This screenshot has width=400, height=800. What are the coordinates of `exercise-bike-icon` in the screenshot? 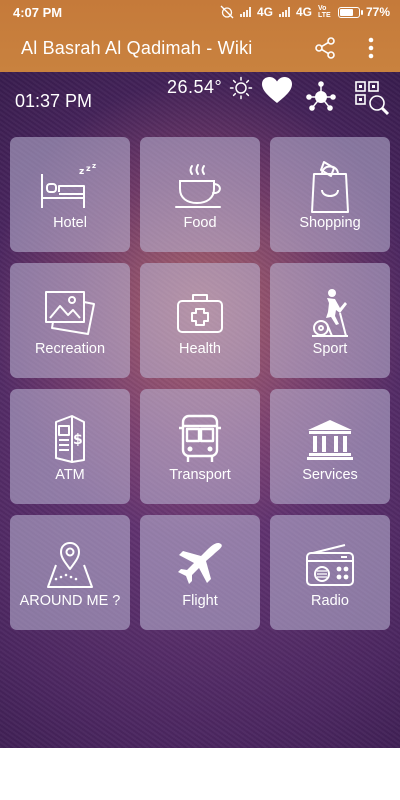 It's located at (330, 313).